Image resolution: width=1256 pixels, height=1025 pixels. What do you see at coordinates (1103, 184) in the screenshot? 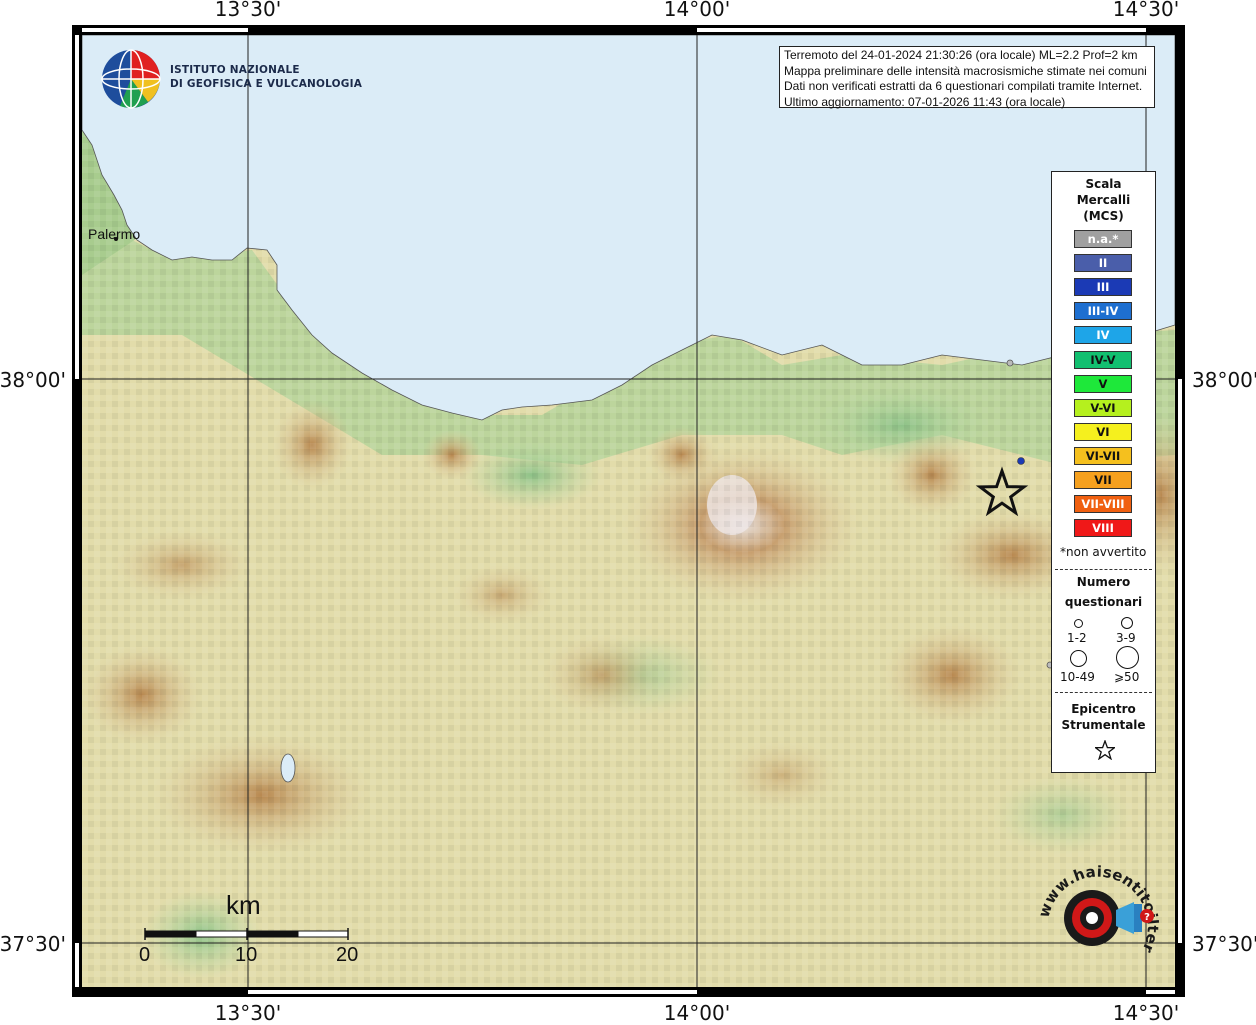
I see `legend-title-scala: Scala` at bounding box center [1103, 184].